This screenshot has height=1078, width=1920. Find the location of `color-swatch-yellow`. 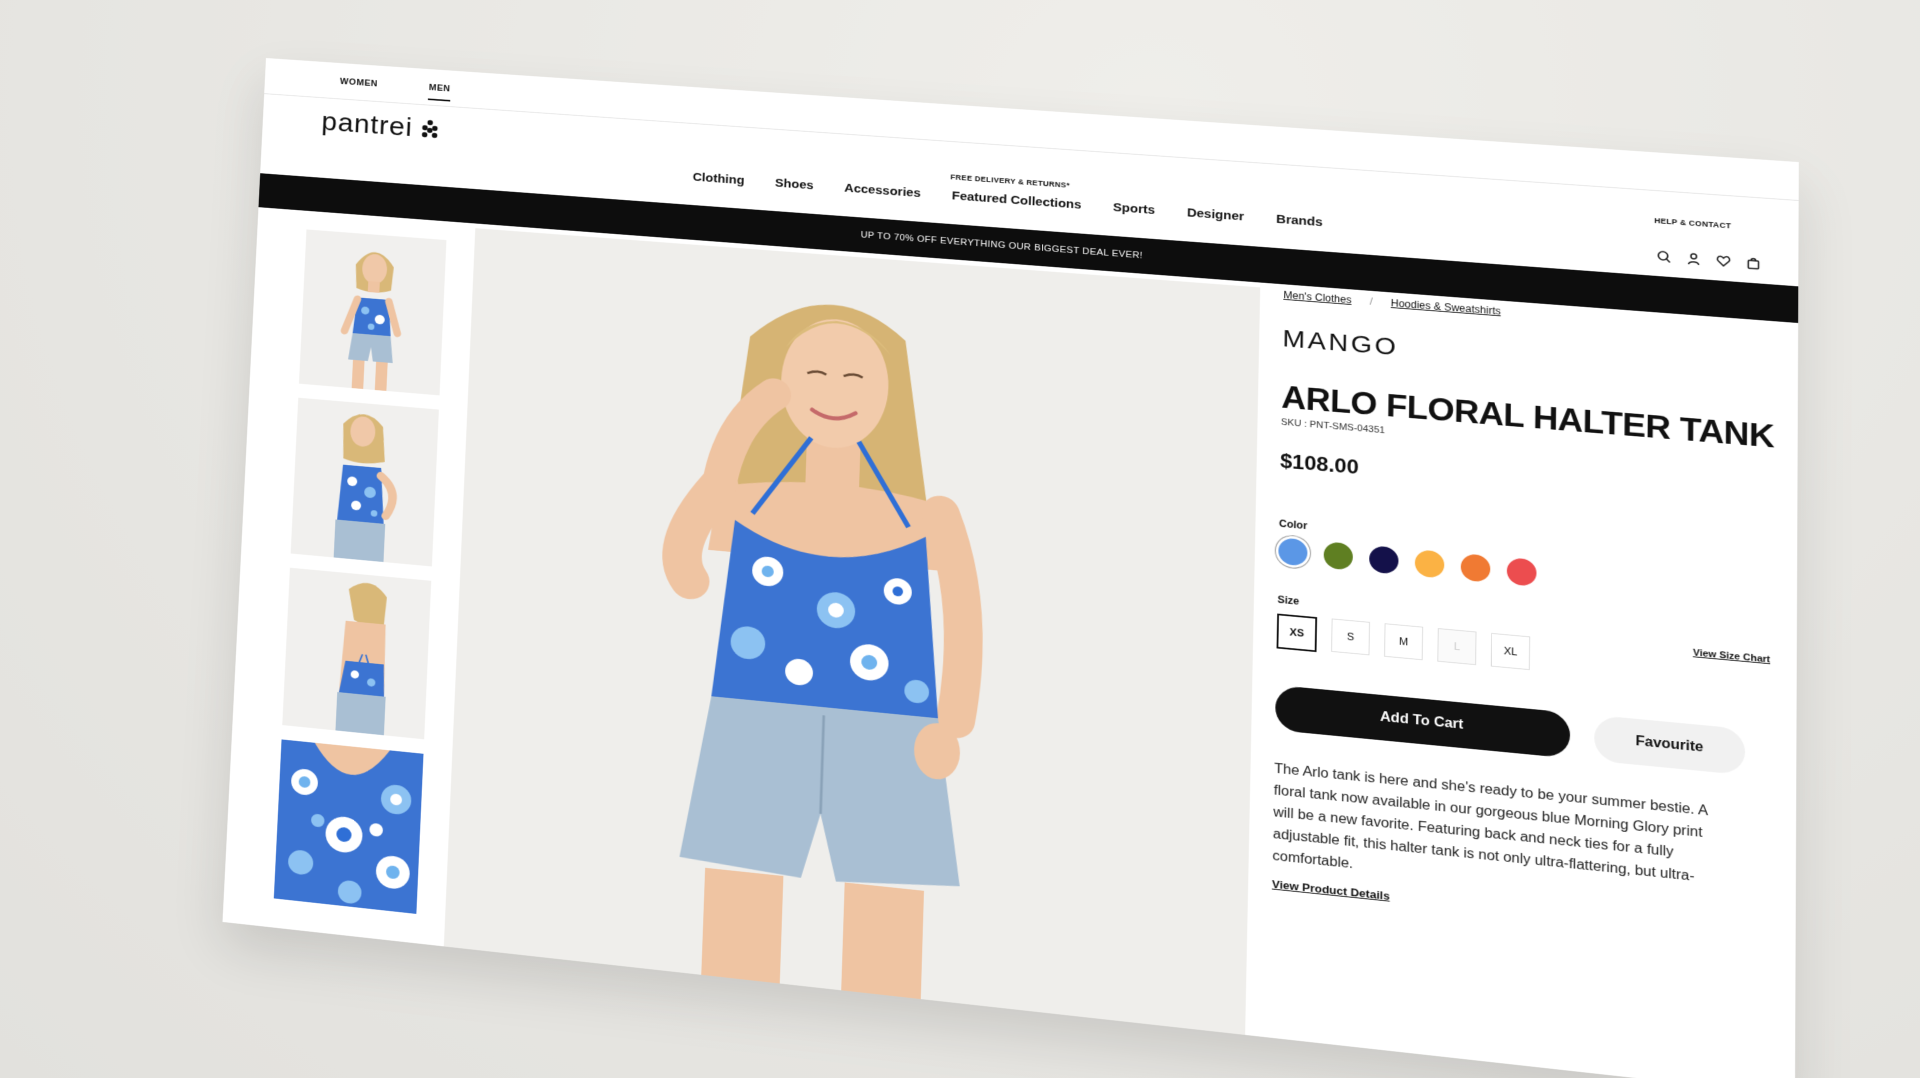

color-swatch-yellow is located at coordinates (1429, 564).